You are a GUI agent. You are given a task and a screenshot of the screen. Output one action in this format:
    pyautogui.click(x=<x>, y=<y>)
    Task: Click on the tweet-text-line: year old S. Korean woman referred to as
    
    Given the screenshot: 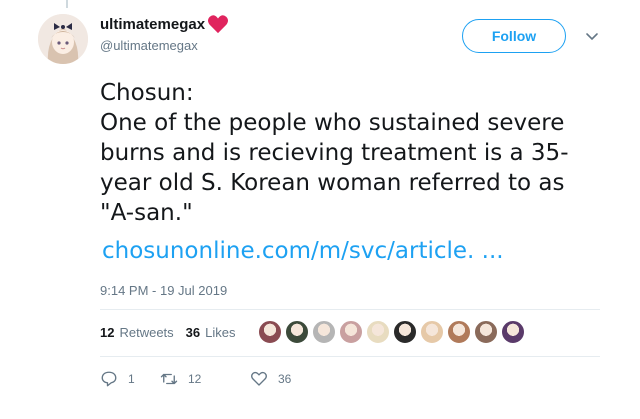 What is the action you would take?
    pyautogui.click(x=332, y=183)
    